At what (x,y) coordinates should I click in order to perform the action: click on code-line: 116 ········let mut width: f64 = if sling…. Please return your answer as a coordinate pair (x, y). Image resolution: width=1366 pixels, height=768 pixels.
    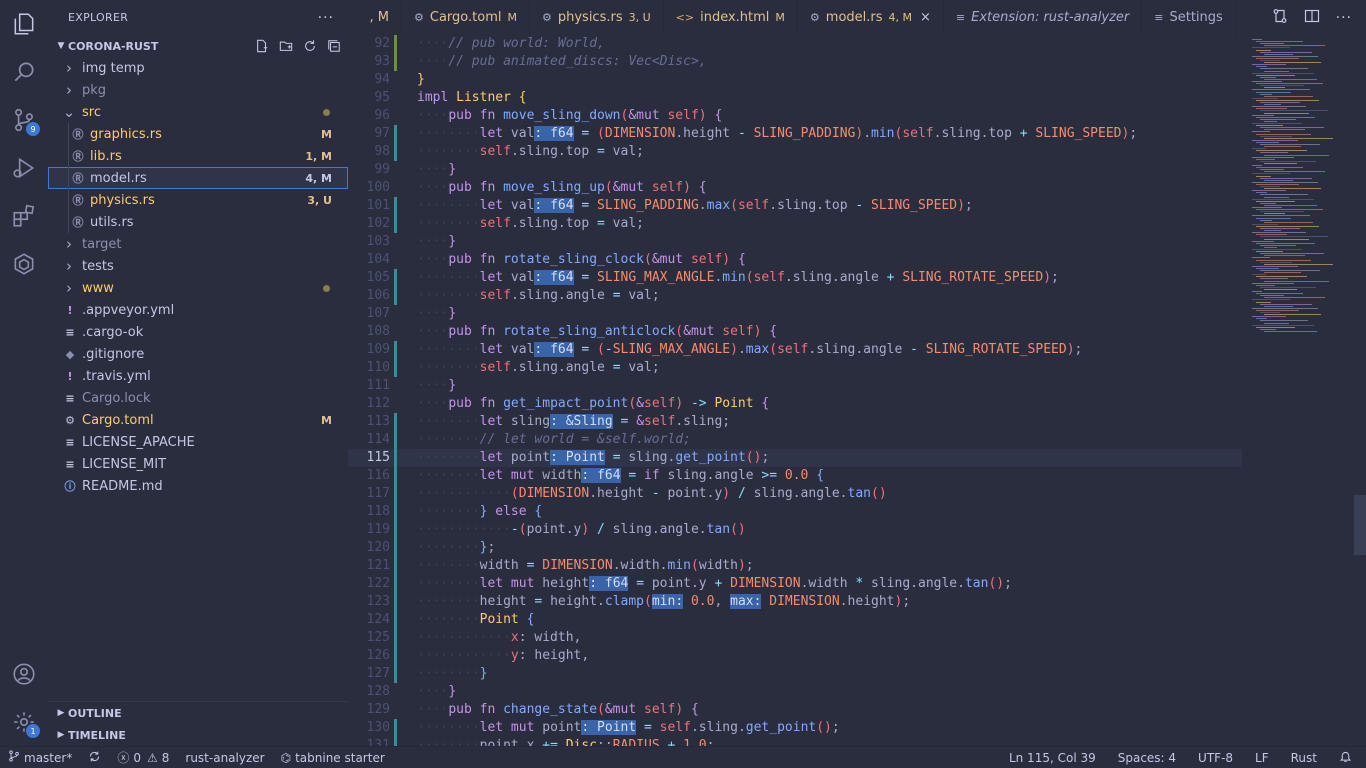
    Looking at the image, I should click on (795, 476).